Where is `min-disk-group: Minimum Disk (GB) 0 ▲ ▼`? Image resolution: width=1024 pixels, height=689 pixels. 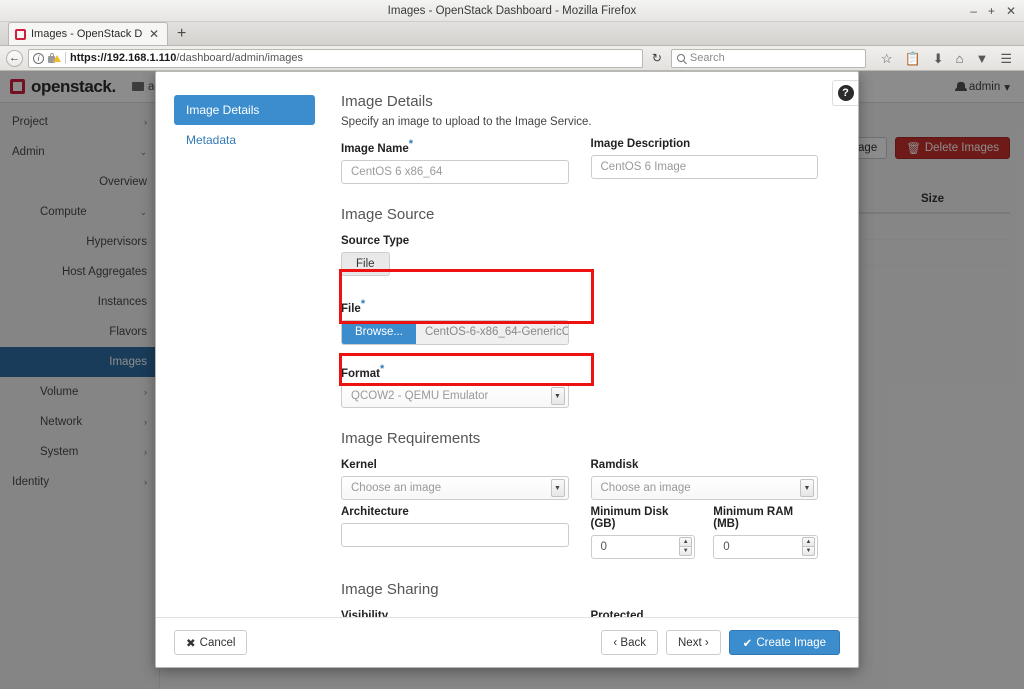 min-disk-group: Minimum Disk (GB) 0 ▲ ▼ is located at coordinates (643, 530).